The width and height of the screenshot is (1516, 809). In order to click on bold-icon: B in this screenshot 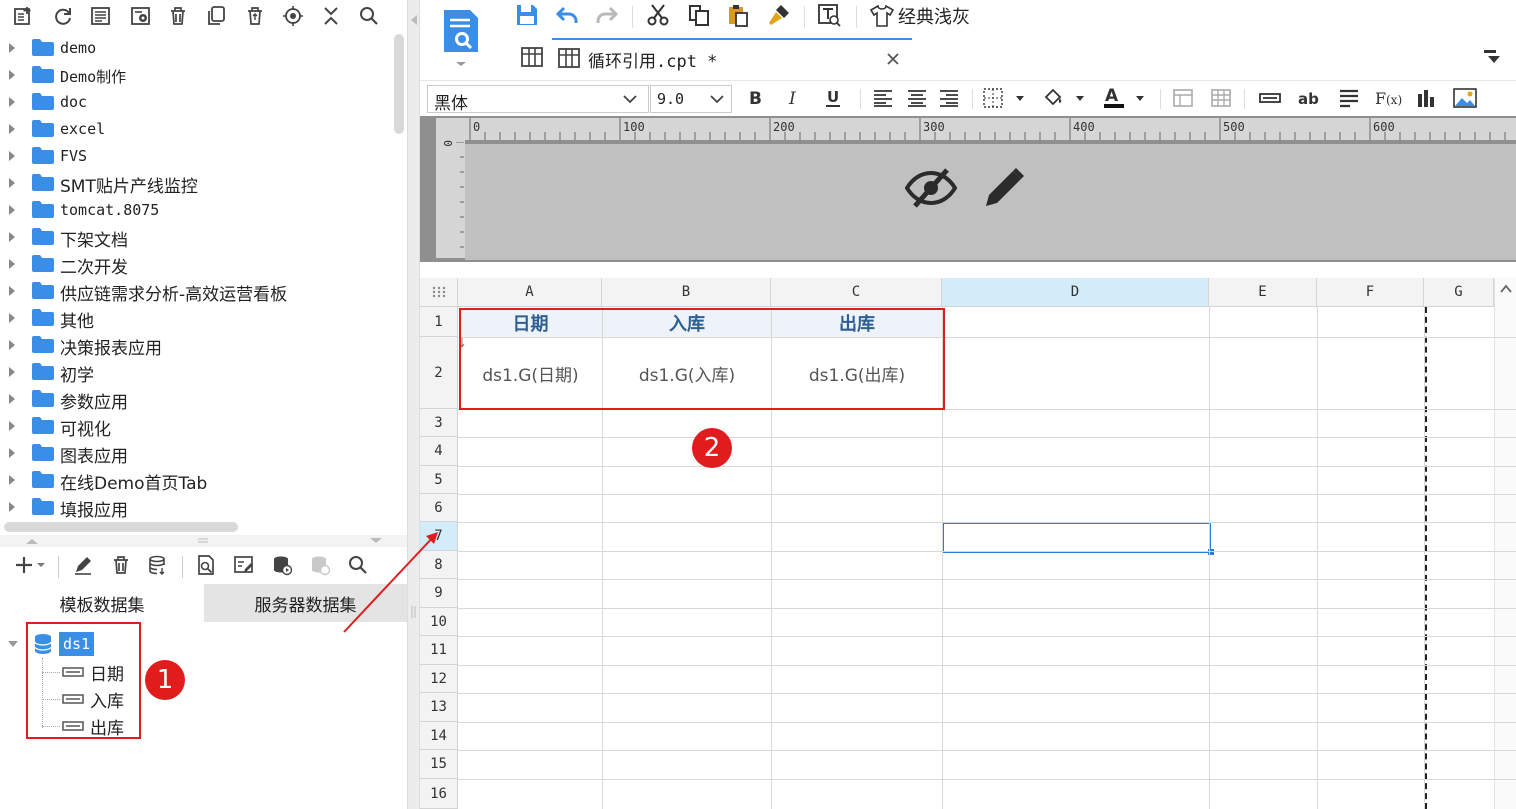, I will do `click(755, 98)`.